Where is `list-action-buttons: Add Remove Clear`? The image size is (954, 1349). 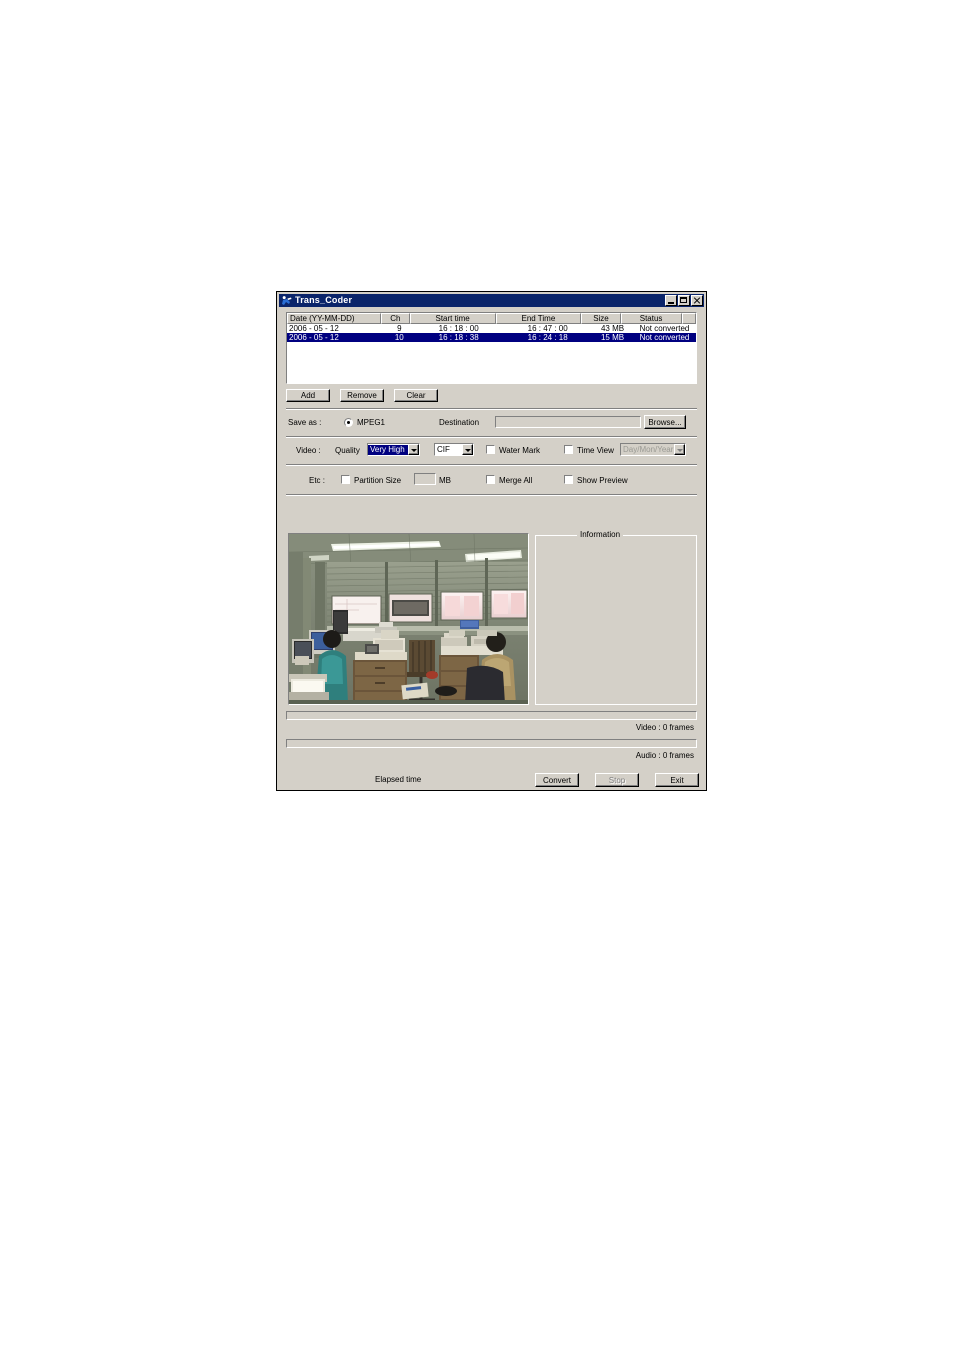
list-action-buttons: Add Remove Clear is located at coordinates (362, 395).